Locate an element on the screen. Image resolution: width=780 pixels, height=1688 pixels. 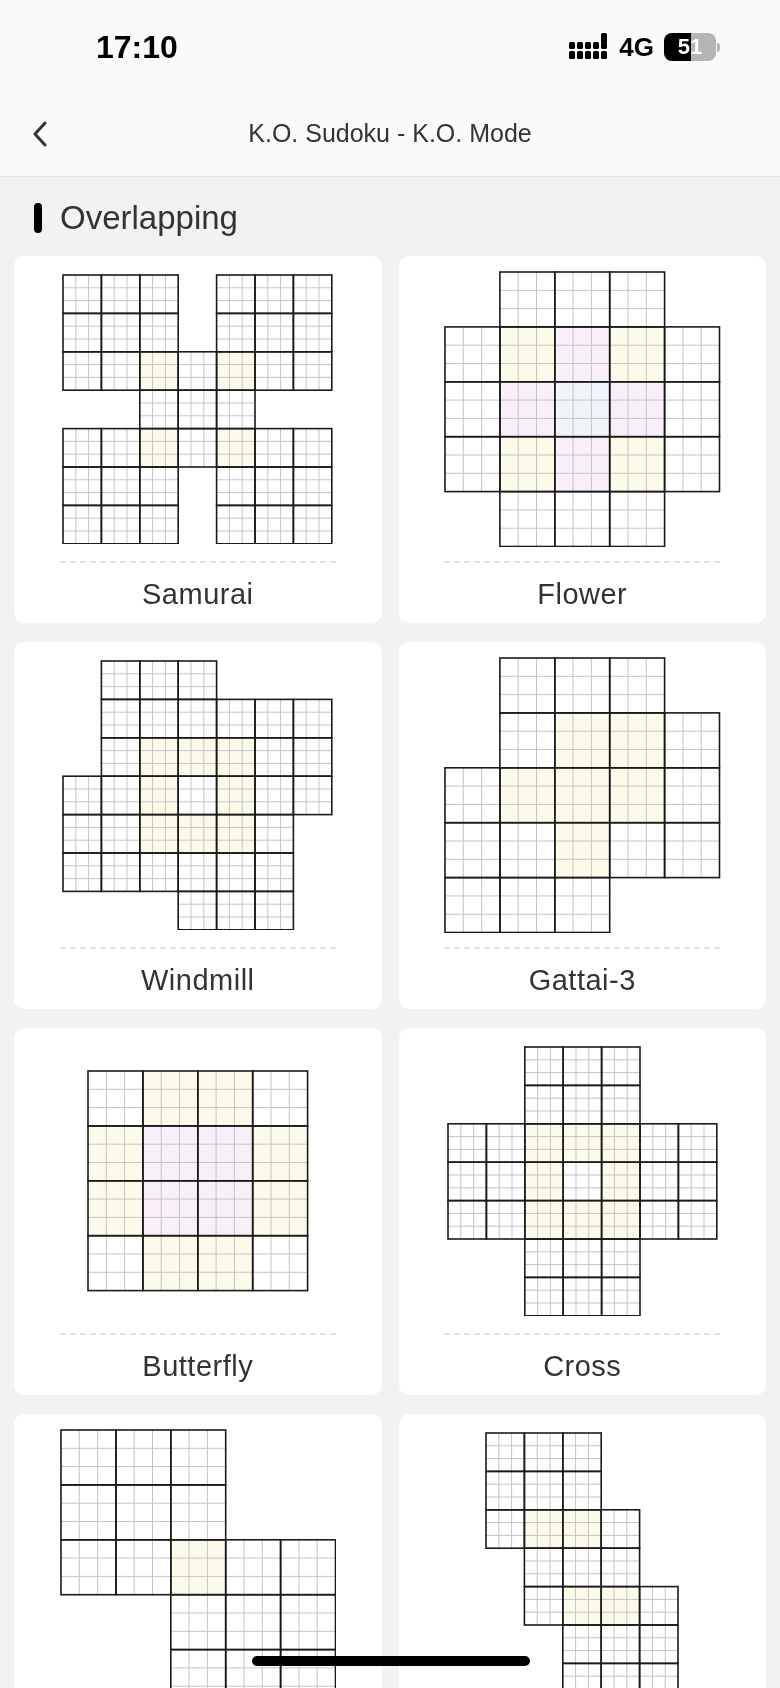
back-chevron-icon is located at coordinates (40, 134).